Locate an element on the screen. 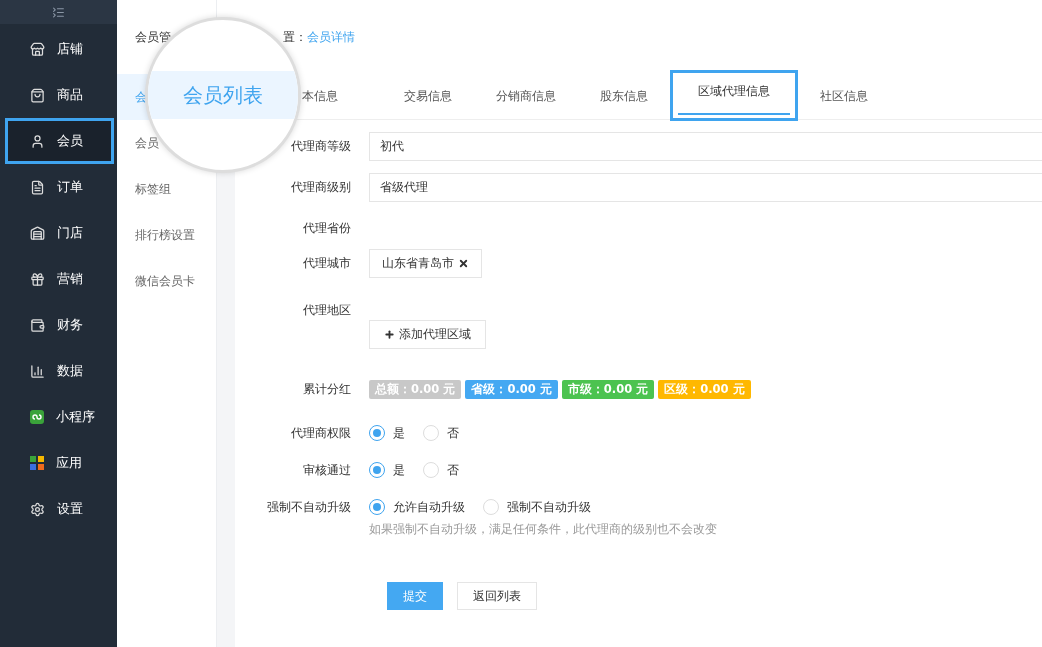 This screenshot has height=647, width=1042. settings-icon is located at coordinates (37, 509).